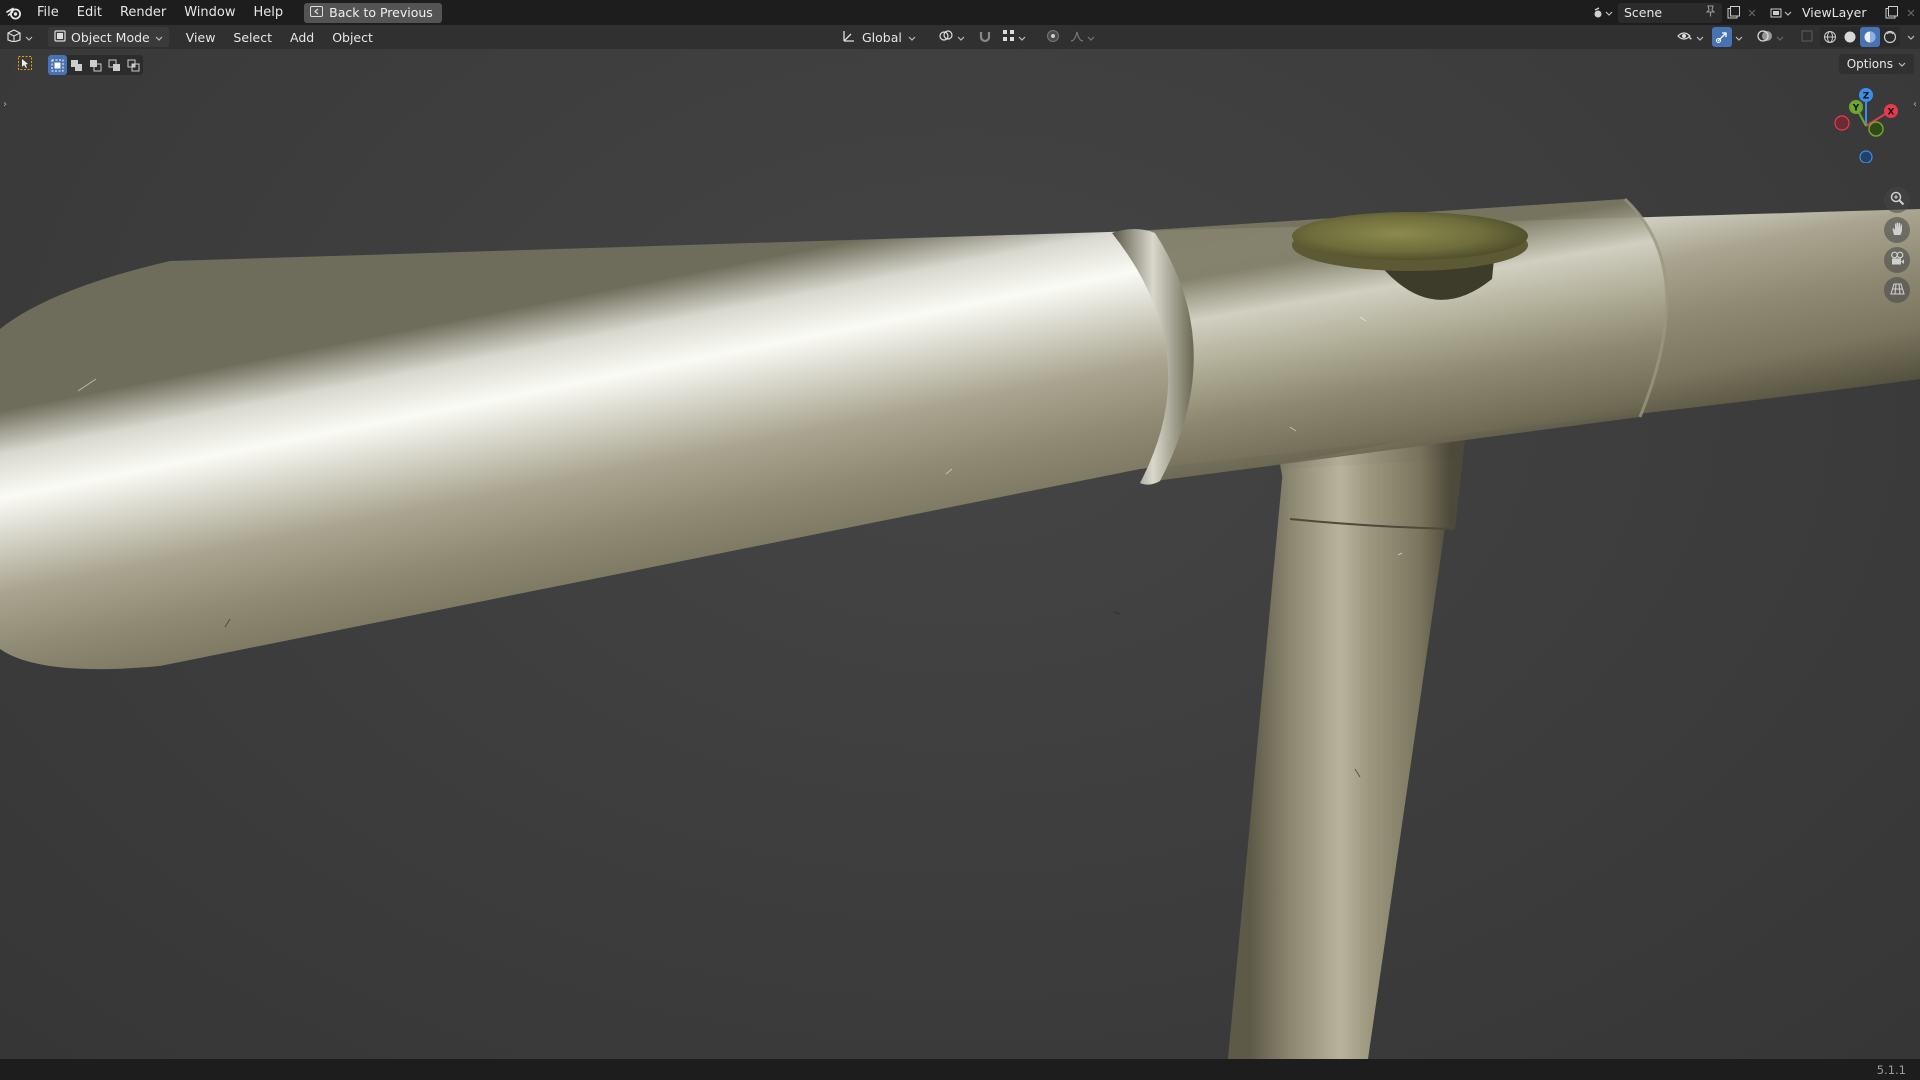  I want to click on pin-icon, so click(1710, 12).